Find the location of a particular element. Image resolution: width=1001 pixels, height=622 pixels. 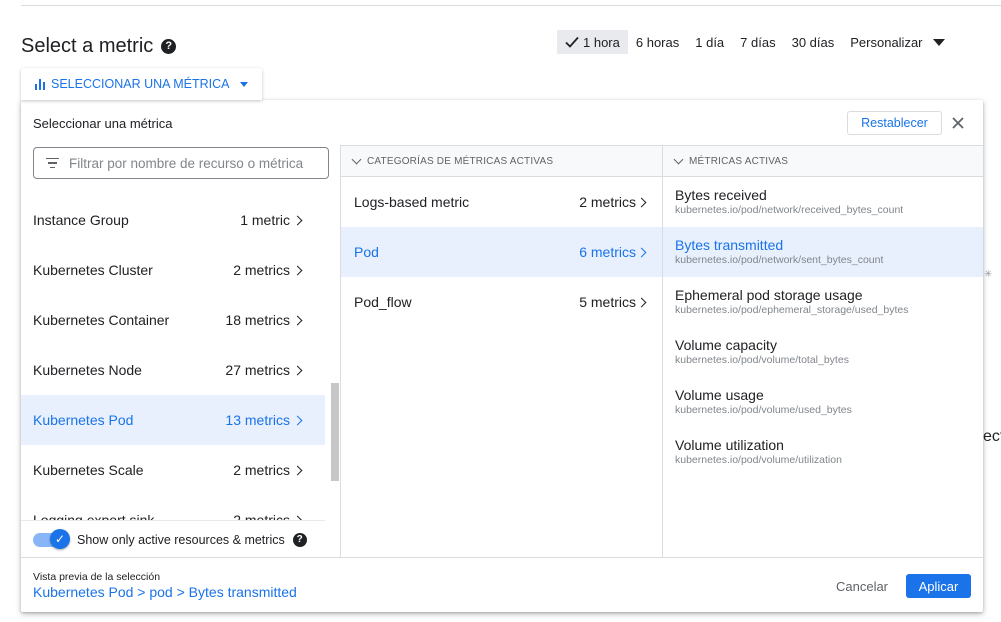

time-option-30d: 30 días is located at coordinates (813, 42).